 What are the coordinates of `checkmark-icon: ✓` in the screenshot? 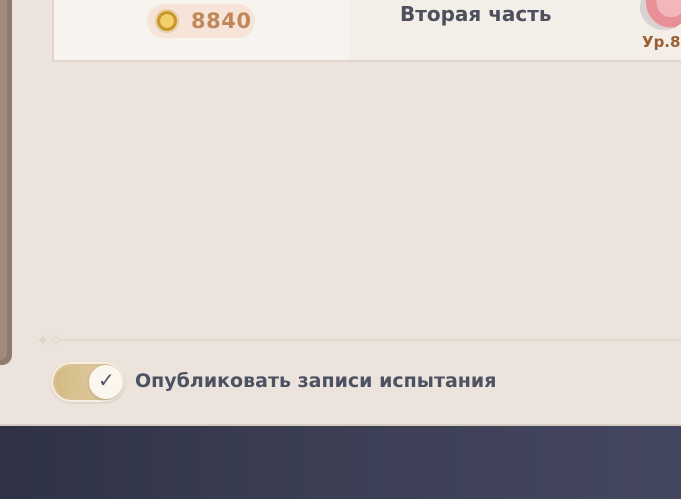 It's located at (106, 380).